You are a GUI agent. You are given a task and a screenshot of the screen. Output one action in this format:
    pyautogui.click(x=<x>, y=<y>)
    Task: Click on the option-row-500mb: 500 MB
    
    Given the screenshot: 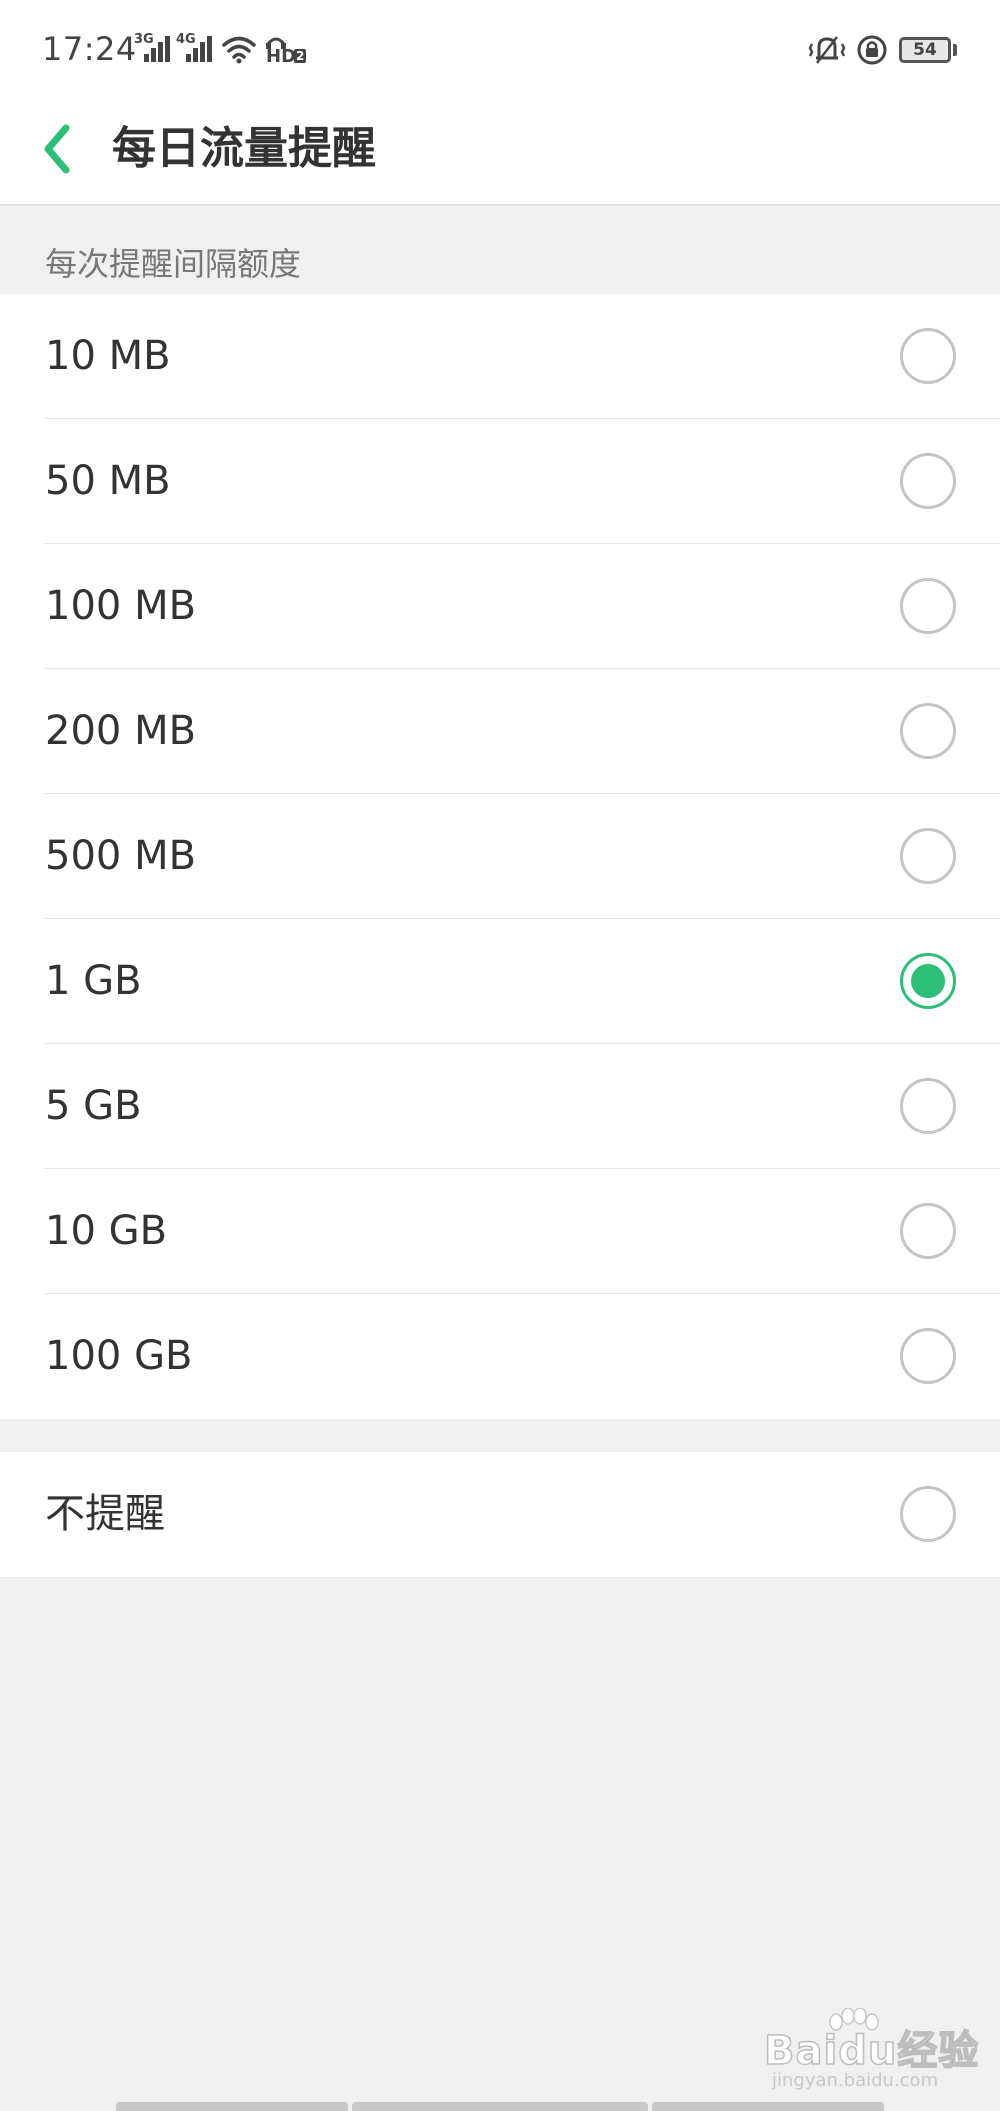 What is the action you would take?
    pyautogui.click(x=500, y=856)
    